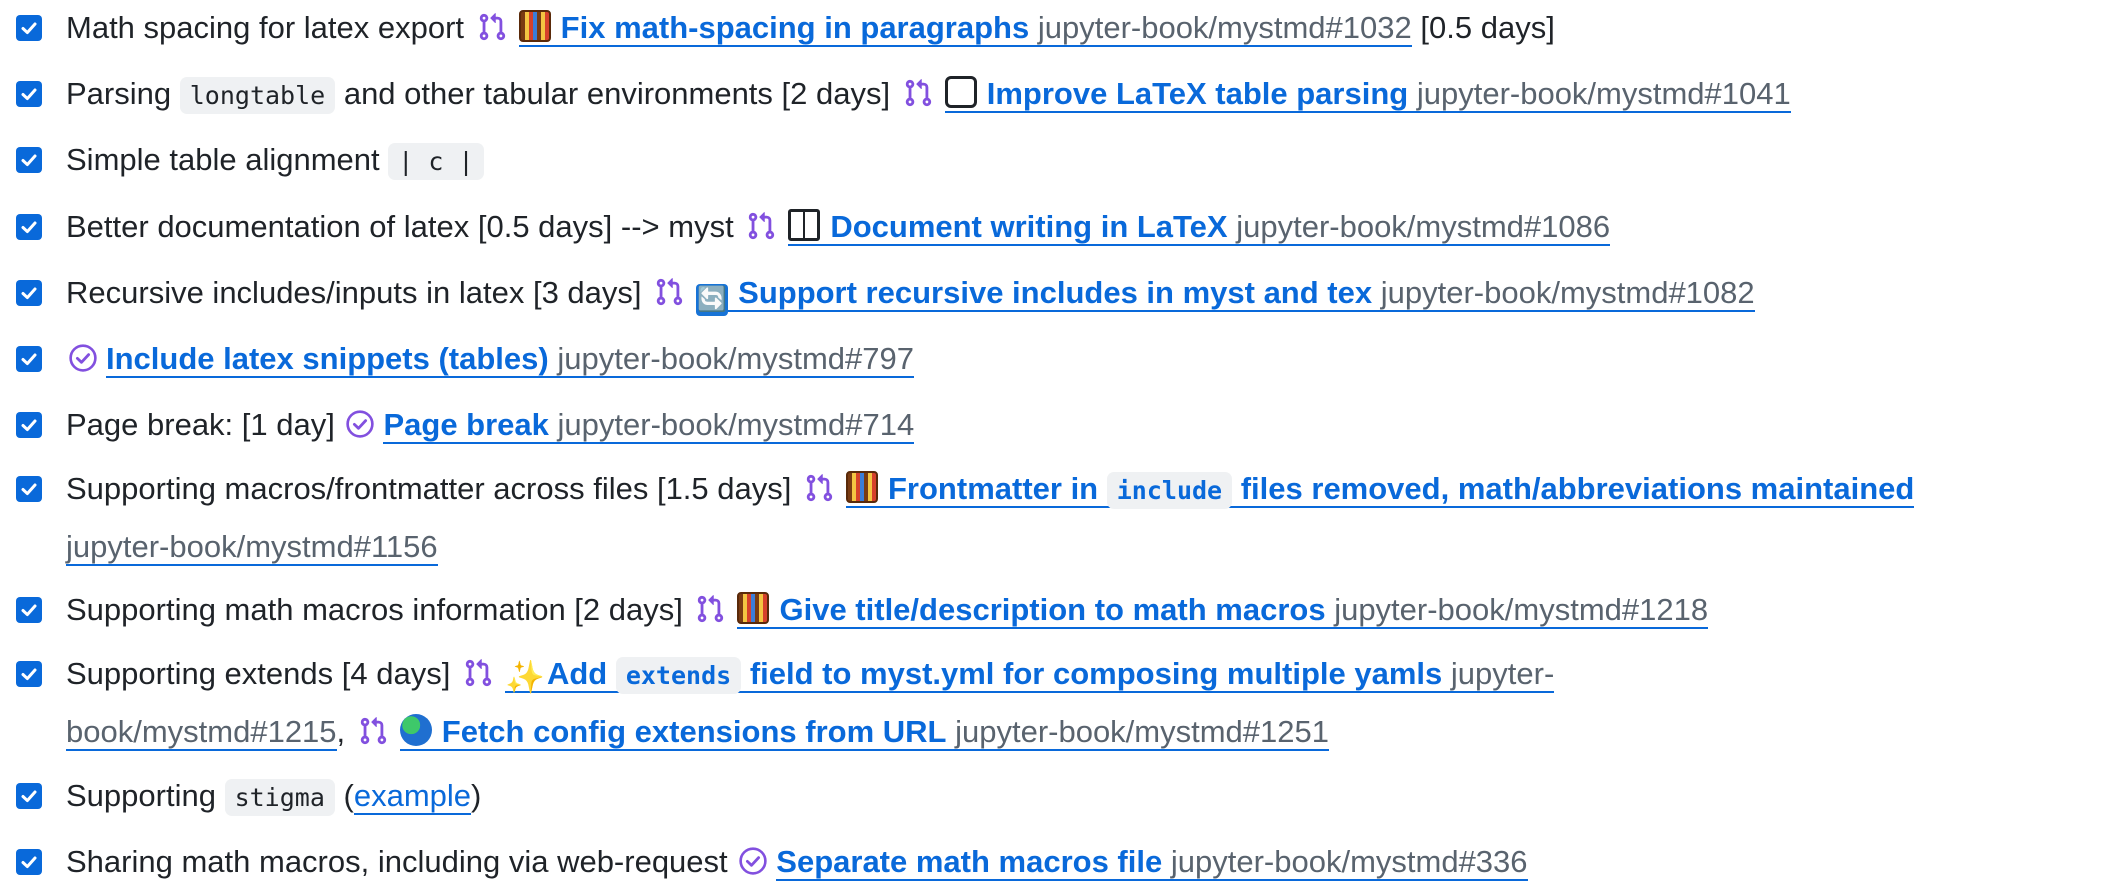  Describe the element at coordinates (993, 488) in the screenshot. I see `pr-title: Frontmatter in` at that location.